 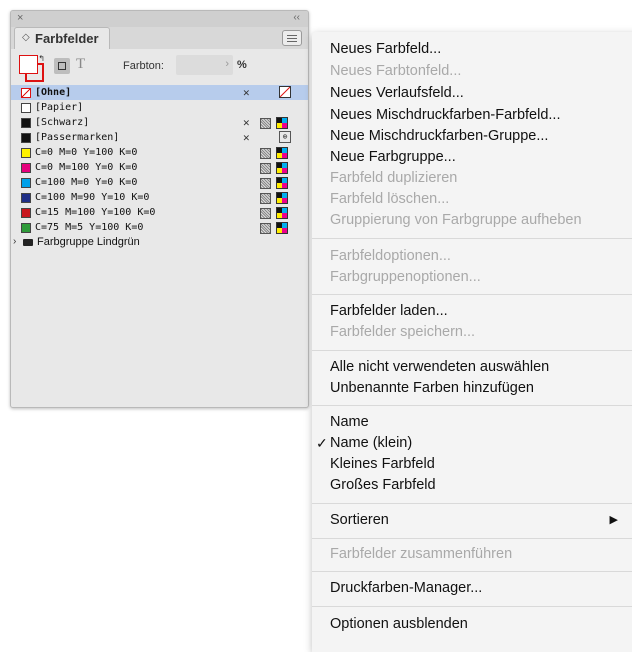 What do you see at coordinates (20, 18) in the screenshot?
I see `close-icon: ×` at bounding box center [20, 18].